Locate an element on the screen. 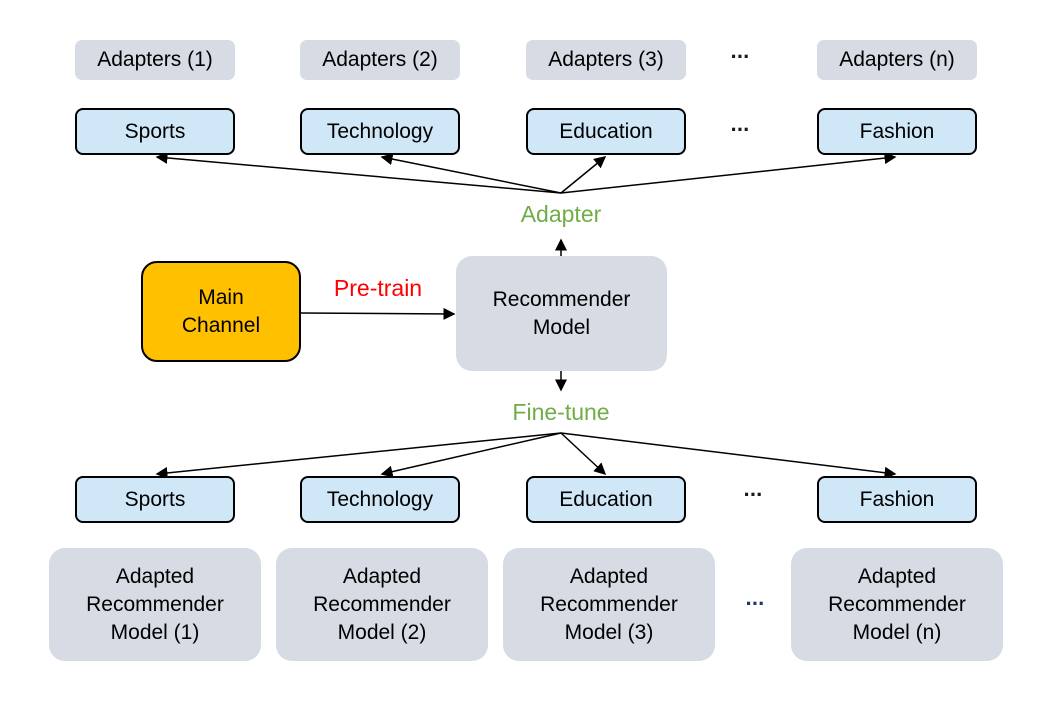 This screenshot has height=702, width=1050. adapted-model-1: Adapted Recommender Model (1) is located at coordinates (155, 604).